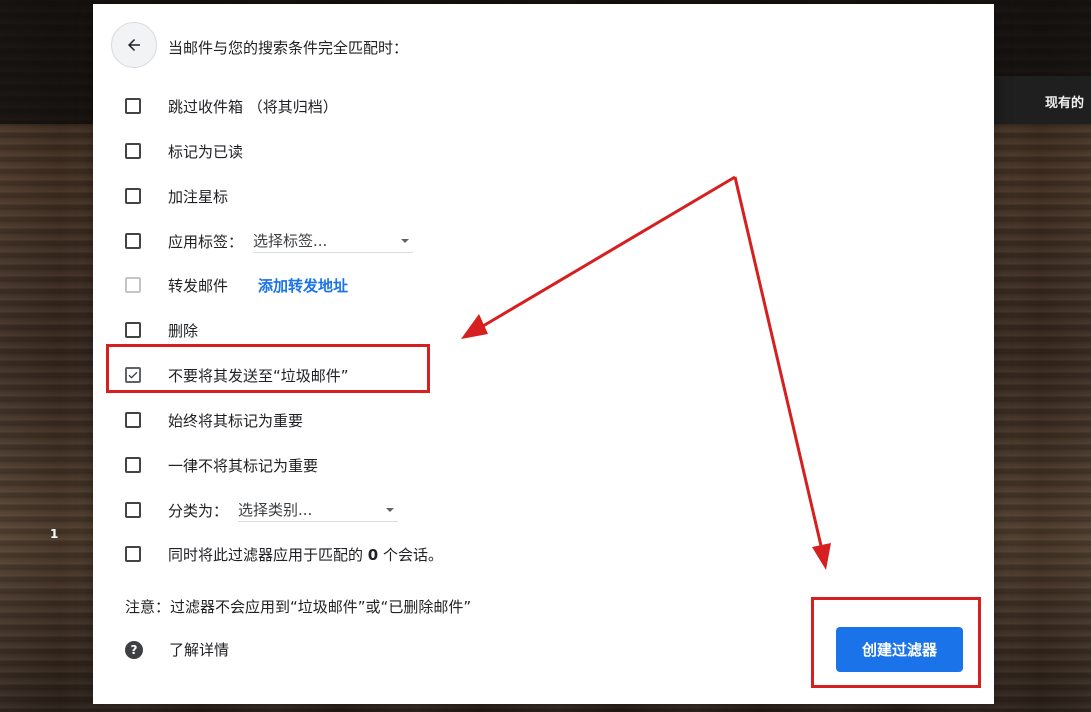  I want to click on annotation-arrow-left, so click(598, 257).